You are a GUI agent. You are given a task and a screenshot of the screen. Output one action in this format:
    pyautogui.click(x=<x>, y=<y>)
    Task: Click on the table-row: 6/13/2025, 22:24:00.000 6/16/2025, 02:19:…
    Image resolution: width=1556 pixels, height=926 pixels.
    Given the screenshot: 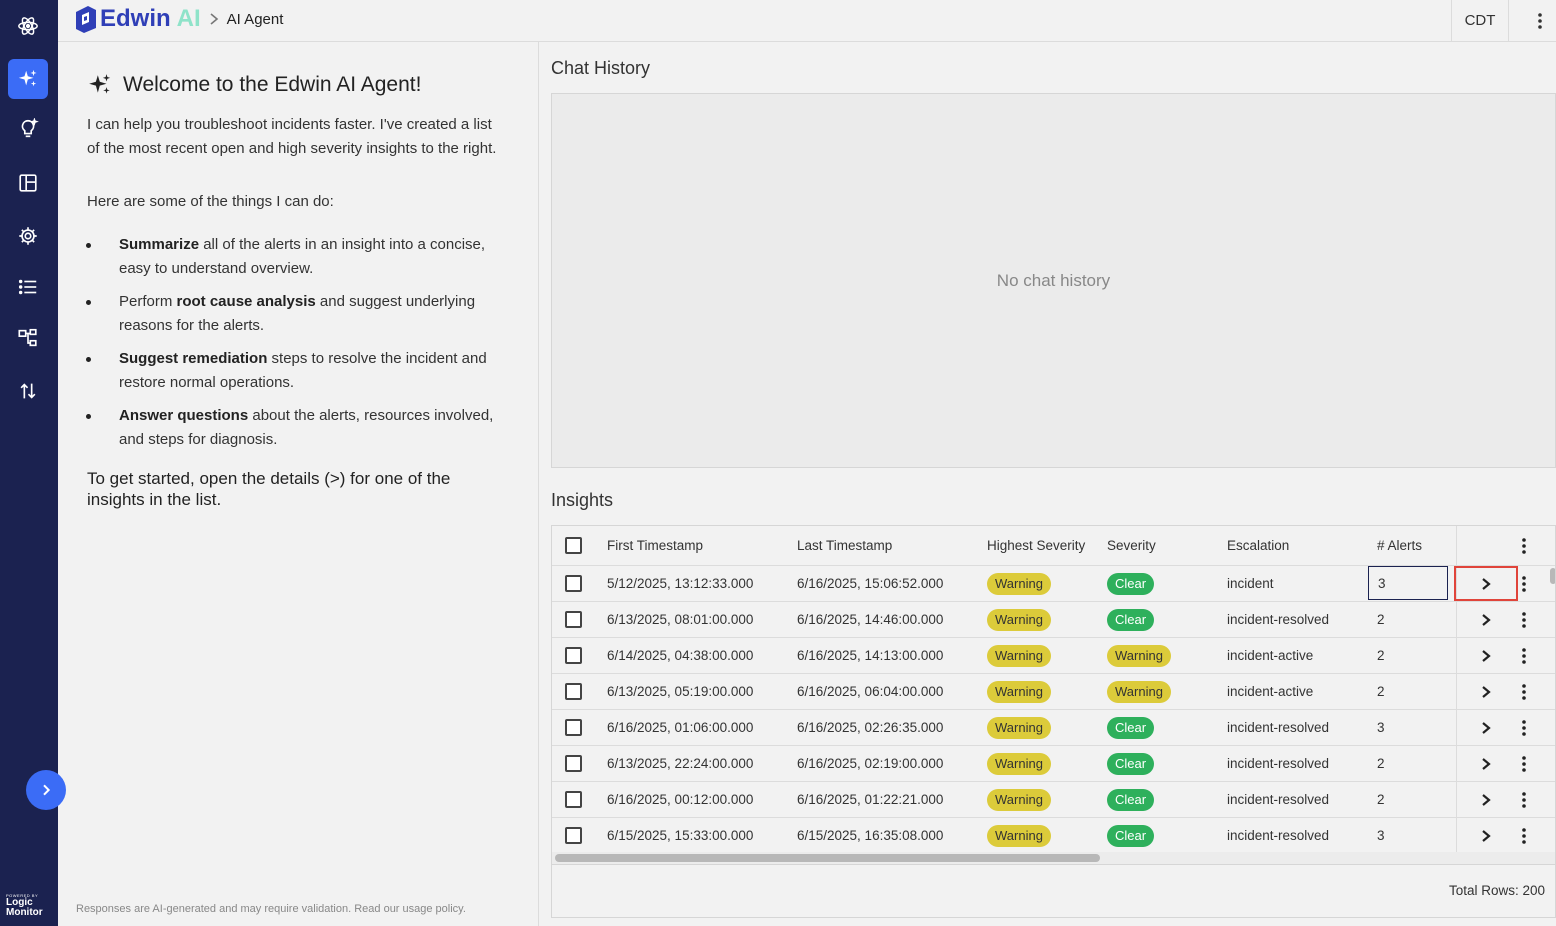 What is the action you would take?
    pyautogui.click(x=1053, y=764)
    